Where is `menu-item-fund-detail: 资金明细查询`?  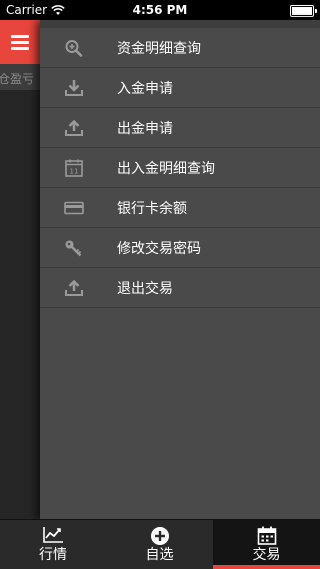 menu-item-fund-detail: 资金明细查询 is located at coordinates (180, 48).